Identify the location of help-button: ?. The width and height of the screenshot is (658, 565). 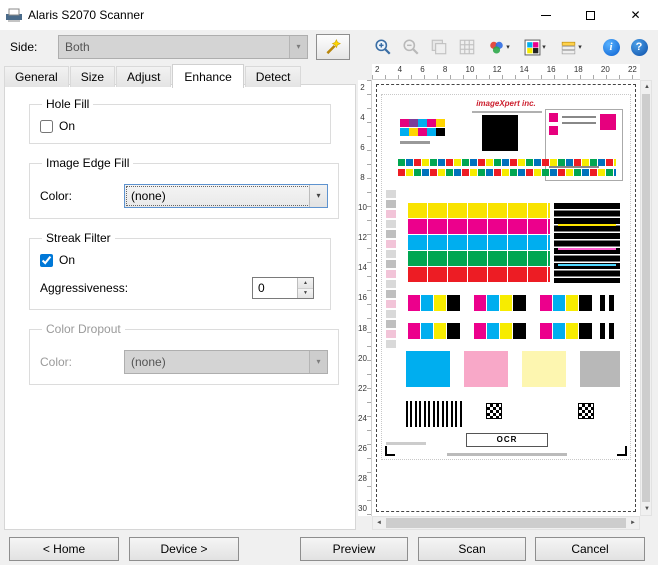
(639, 47).